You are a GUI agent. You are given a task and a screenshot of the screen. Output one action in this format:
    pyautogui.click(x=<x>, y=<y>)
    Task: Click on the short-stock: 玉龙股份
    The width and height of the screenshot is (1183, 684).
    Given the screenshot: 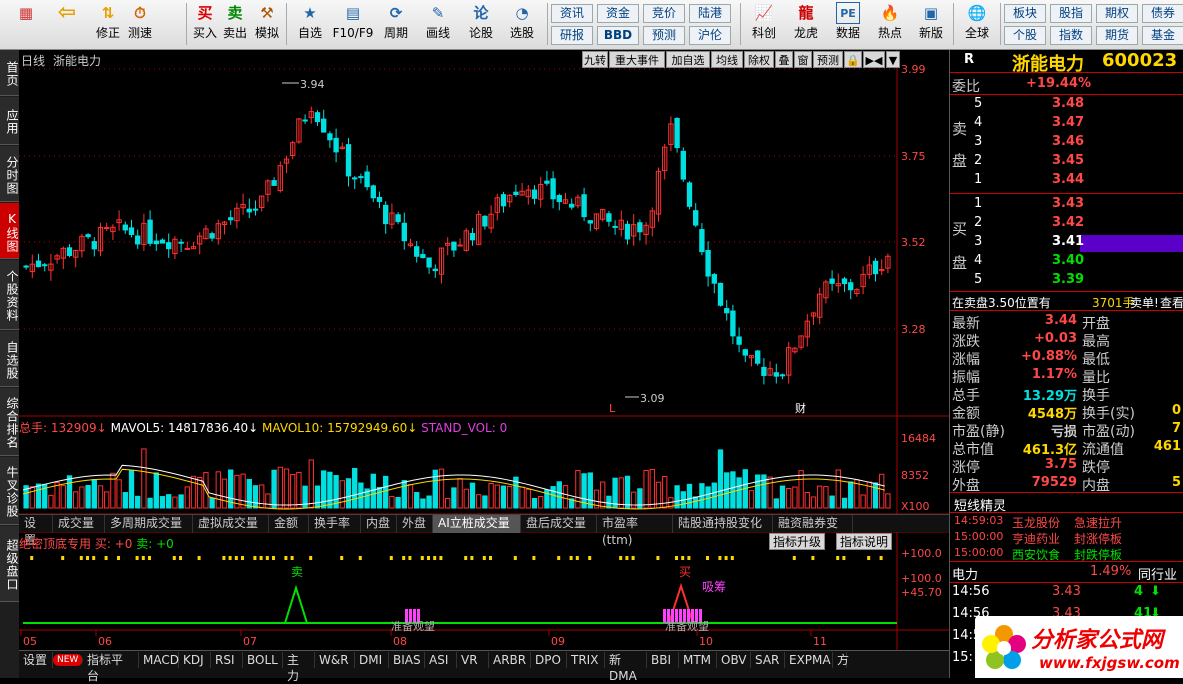 What is the action you would take?
    pyautogui.click(x=1036, y=522)
    